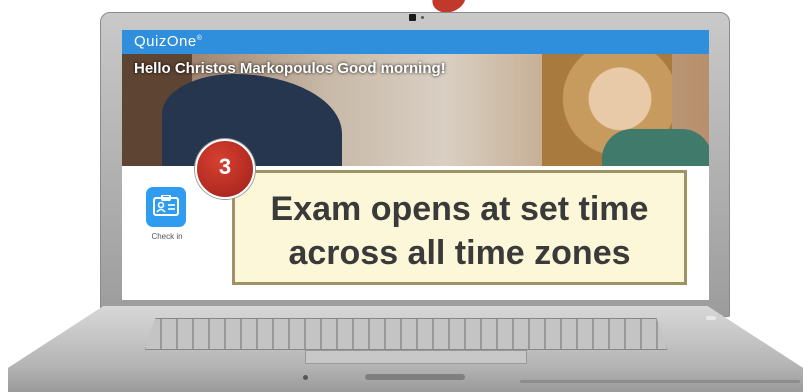 This screenshot has height=392, width=811. What do you see at coordinates (167, 236) in the screenshot?
I see `check-in-label: Check in` at bounding box center [167, 236].